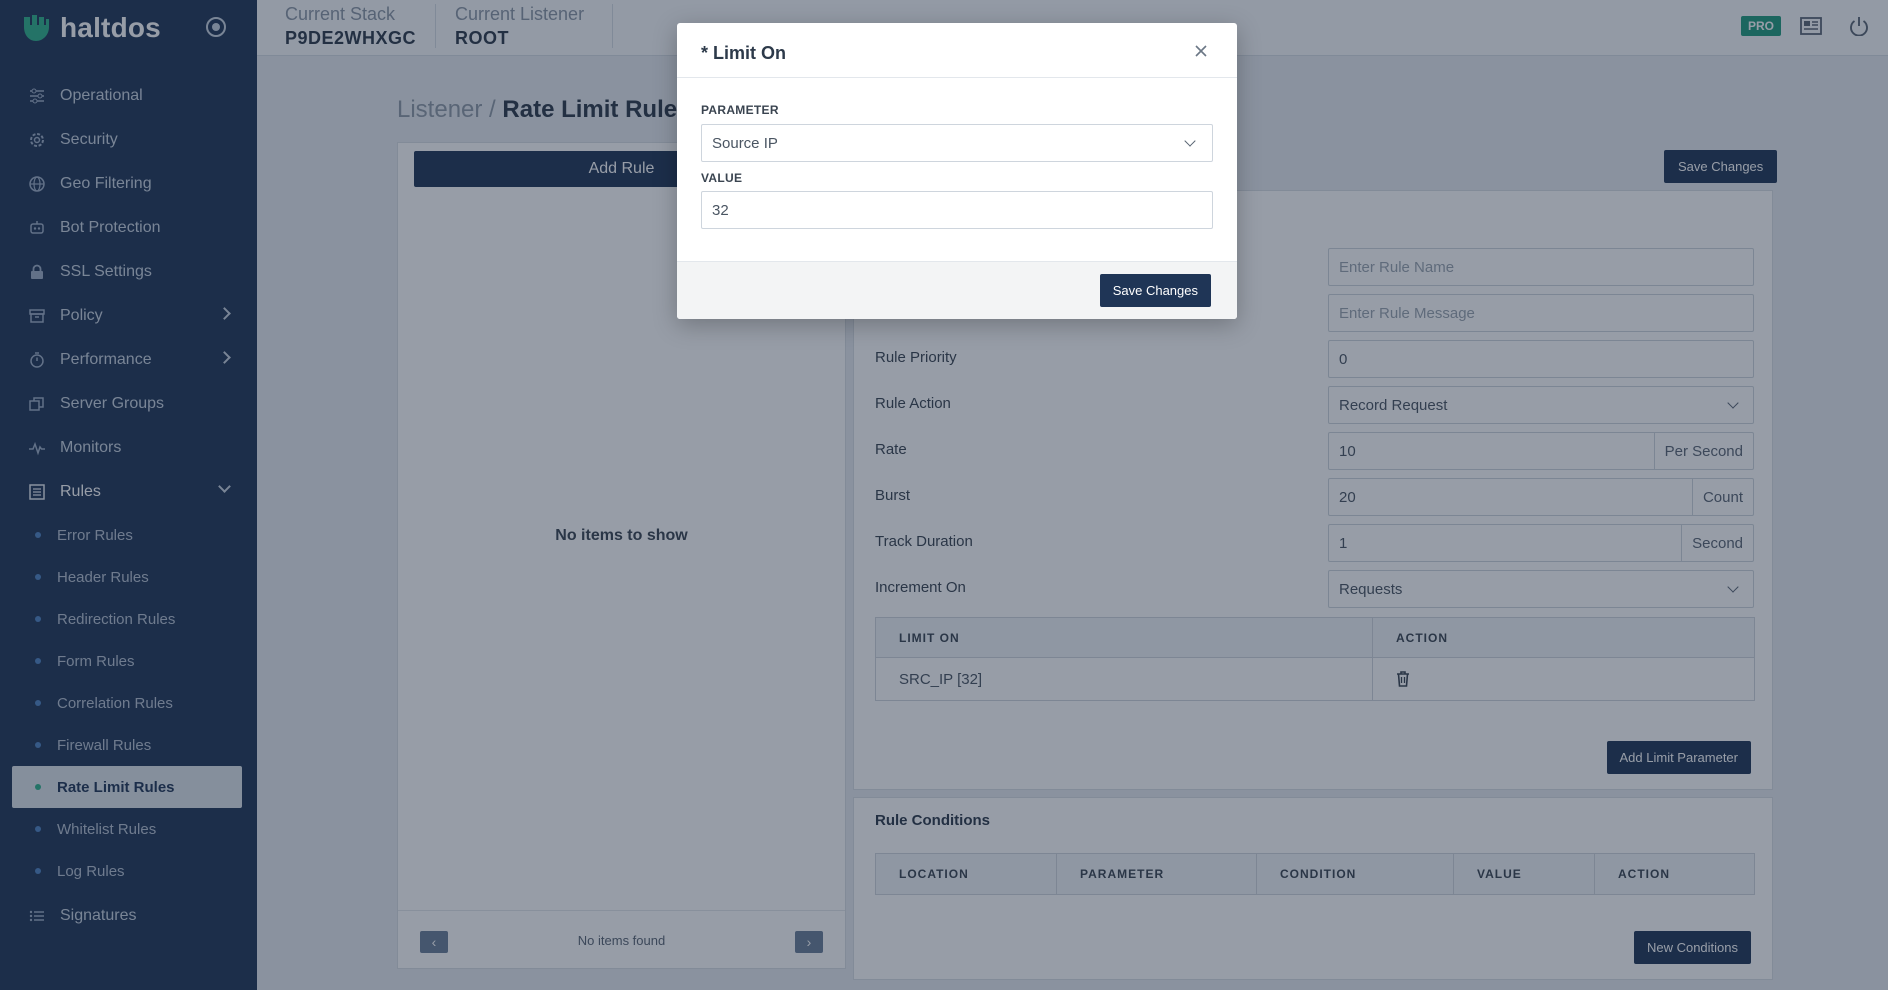 The height and width of the screenshot is (990, 1888). I want to click on modal-footer: Save Changes, so click(957, 290).